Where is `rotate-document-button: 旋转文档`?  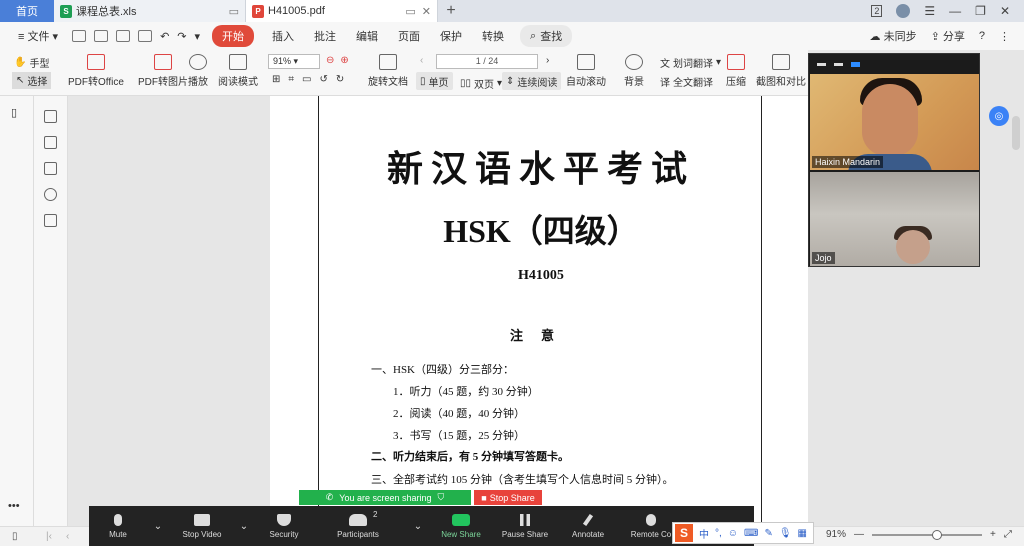 rotate-document-button: 旋转文档 is located at coordinates (388, 71).